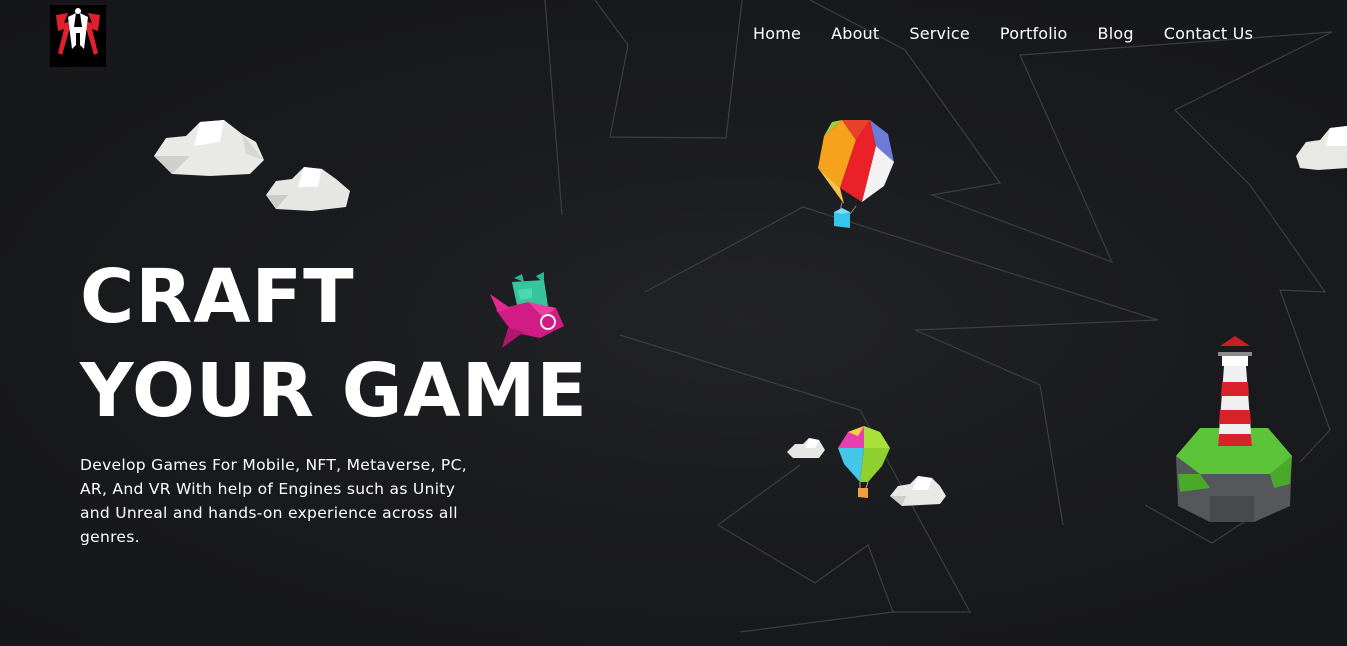 The height and width of the screenshot is (646, 1347). Describe the element at coordinates (1034, 33) in the screenshot. I see `nav-portfolio: Portfolio` at that location.